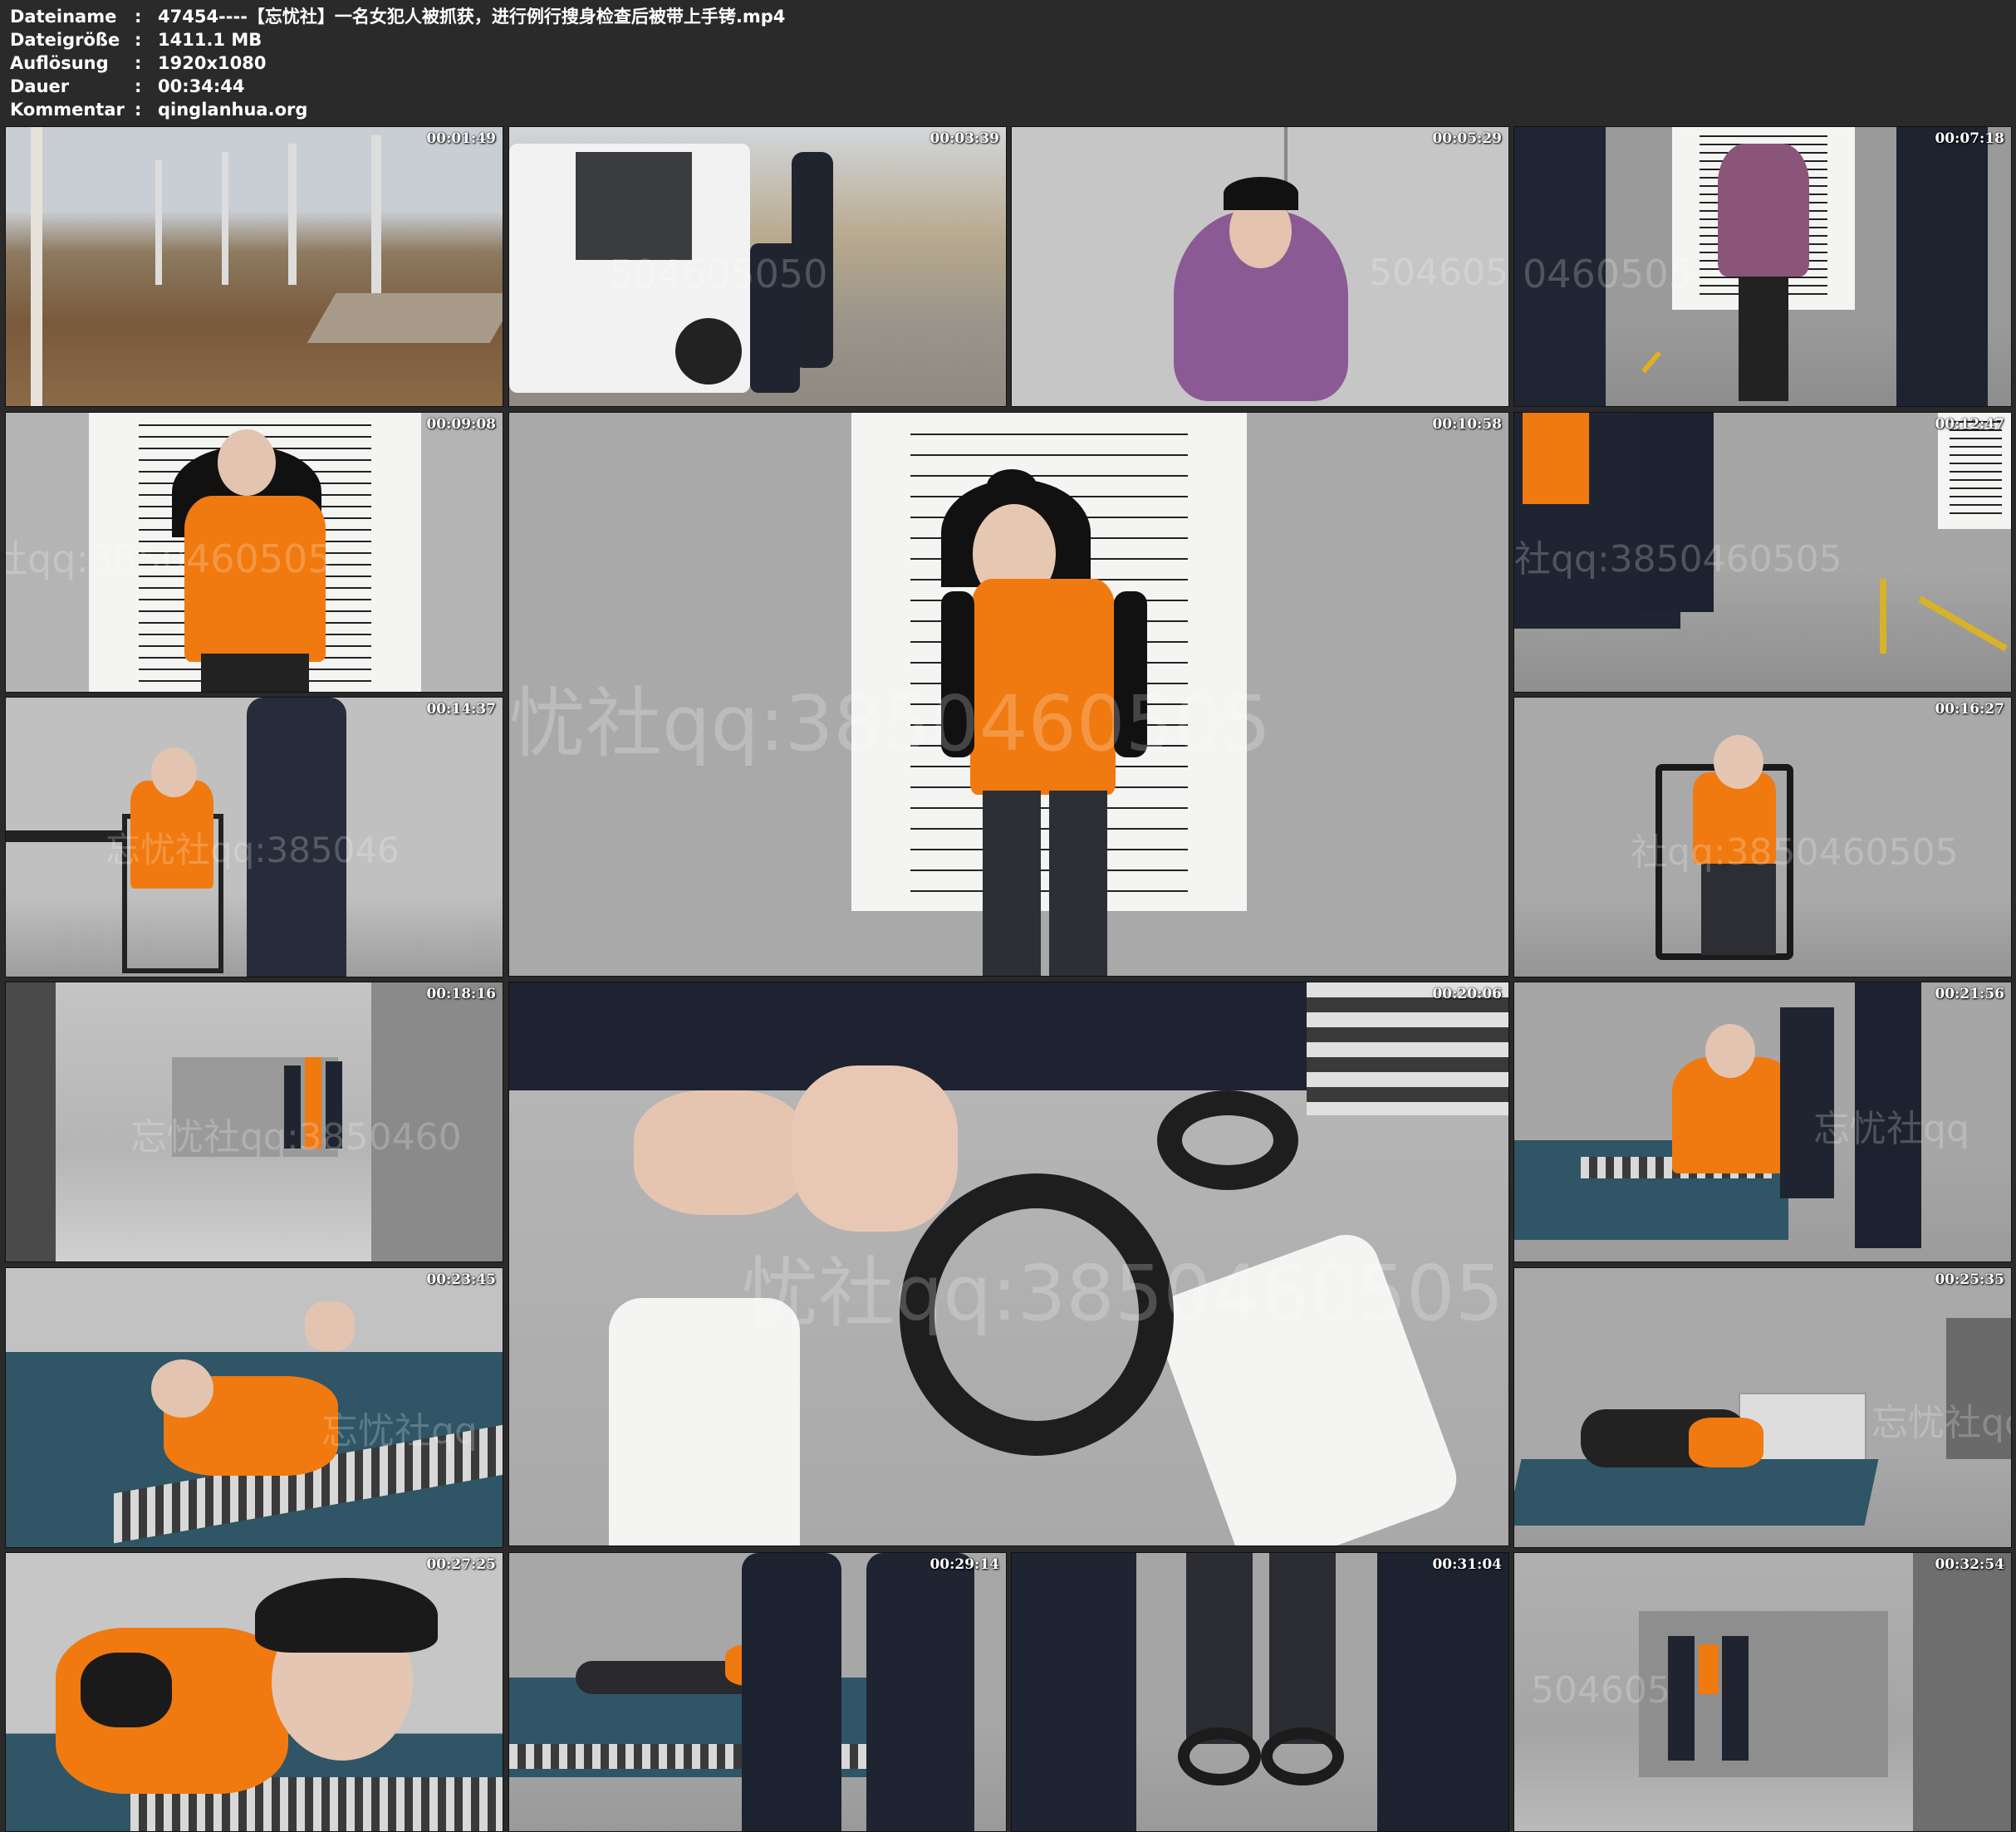 The image size is (2016, 1832). What do you see at coordinates (1762, 1122) in the screenshot?
I see `thumbnail-12: 忘忧社qq 00:21:56` at bounding box center [1762, 1122].